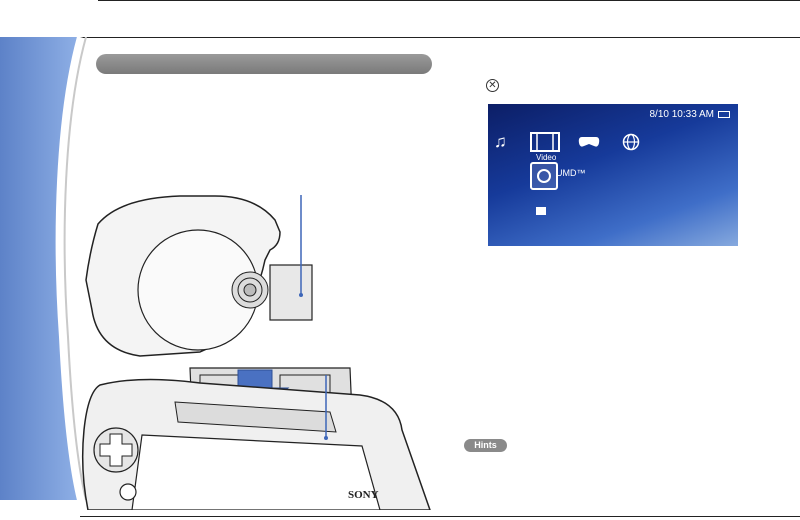 This screenshot has height=520, width=800. What do you see at coordinates (544, 176) in the screenshot?
I see `umd-icon` at bounding box center [544, 176].